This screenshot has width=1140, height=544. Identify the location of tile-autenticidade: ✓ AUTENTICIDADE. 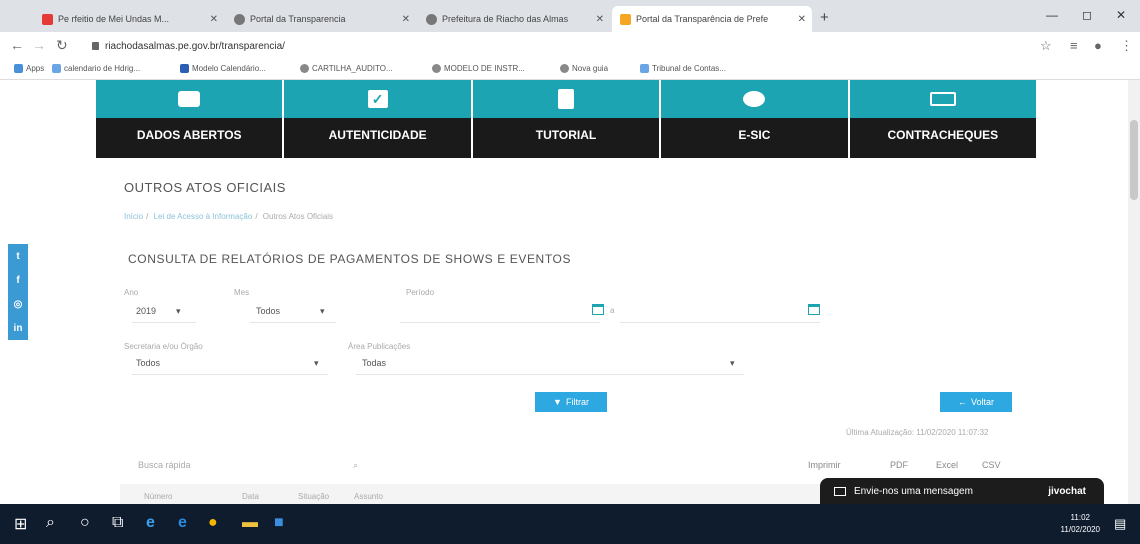
(378, 119).